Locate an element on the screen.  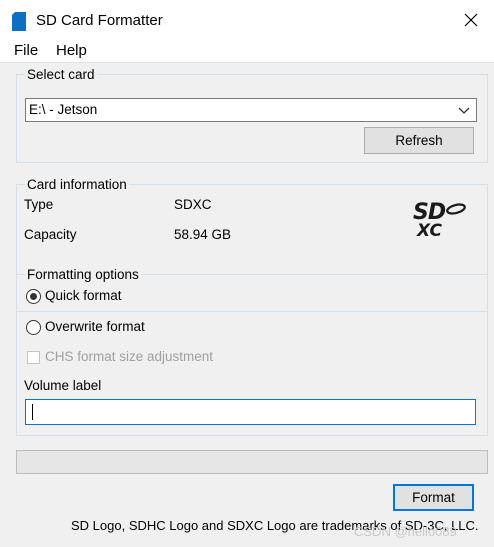
menu-file: File is located at coordinates (26, 50).